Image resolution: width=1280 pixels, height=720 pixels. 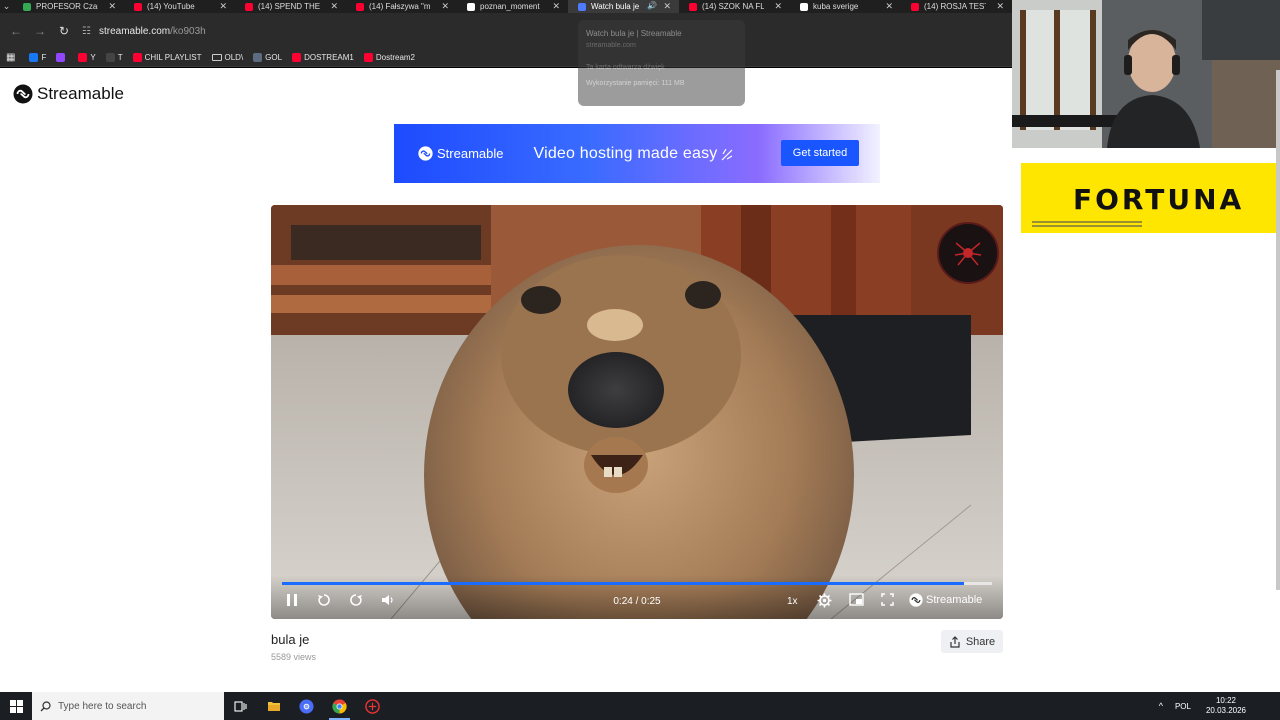 I want to click on streamable-logo: Streamable, so click(x=68, y=94).